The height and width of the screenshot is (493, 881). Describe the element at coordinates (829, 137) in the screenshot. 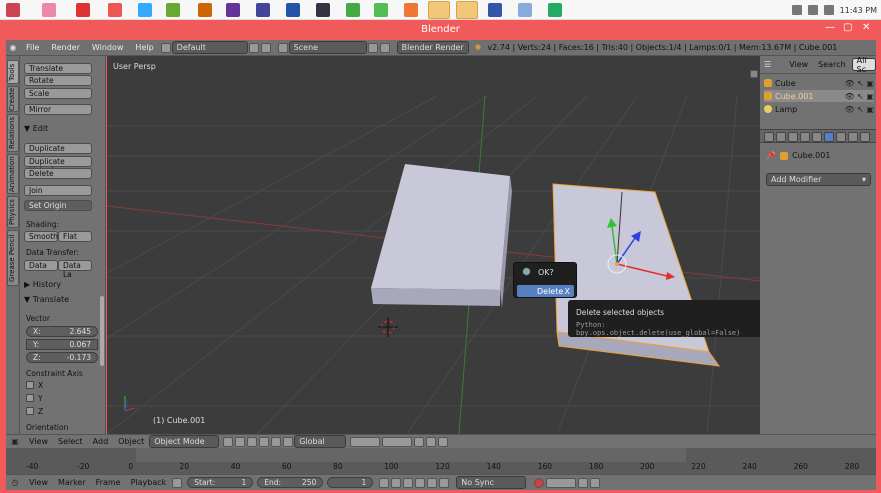

I see `modifiers-tab-icon` at that location.